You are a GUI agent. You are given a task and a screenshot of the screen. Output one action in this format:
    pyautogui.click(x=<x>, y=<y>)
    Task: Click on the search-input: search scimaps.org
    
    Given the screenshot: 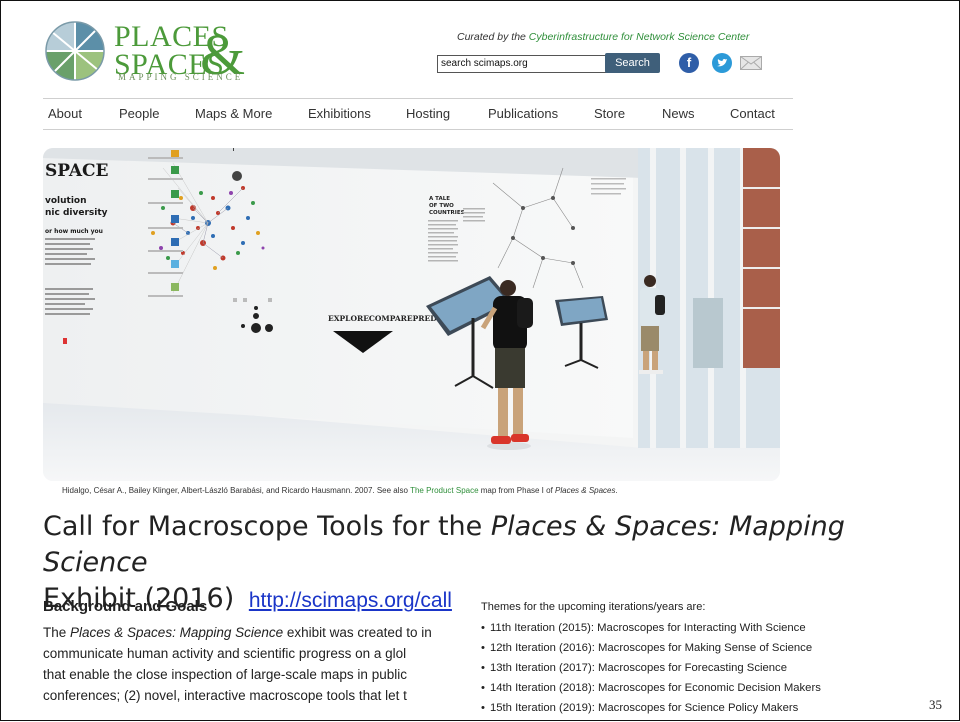 What is the action you would take?
    pyautogui.click(x=523, y=64)
    